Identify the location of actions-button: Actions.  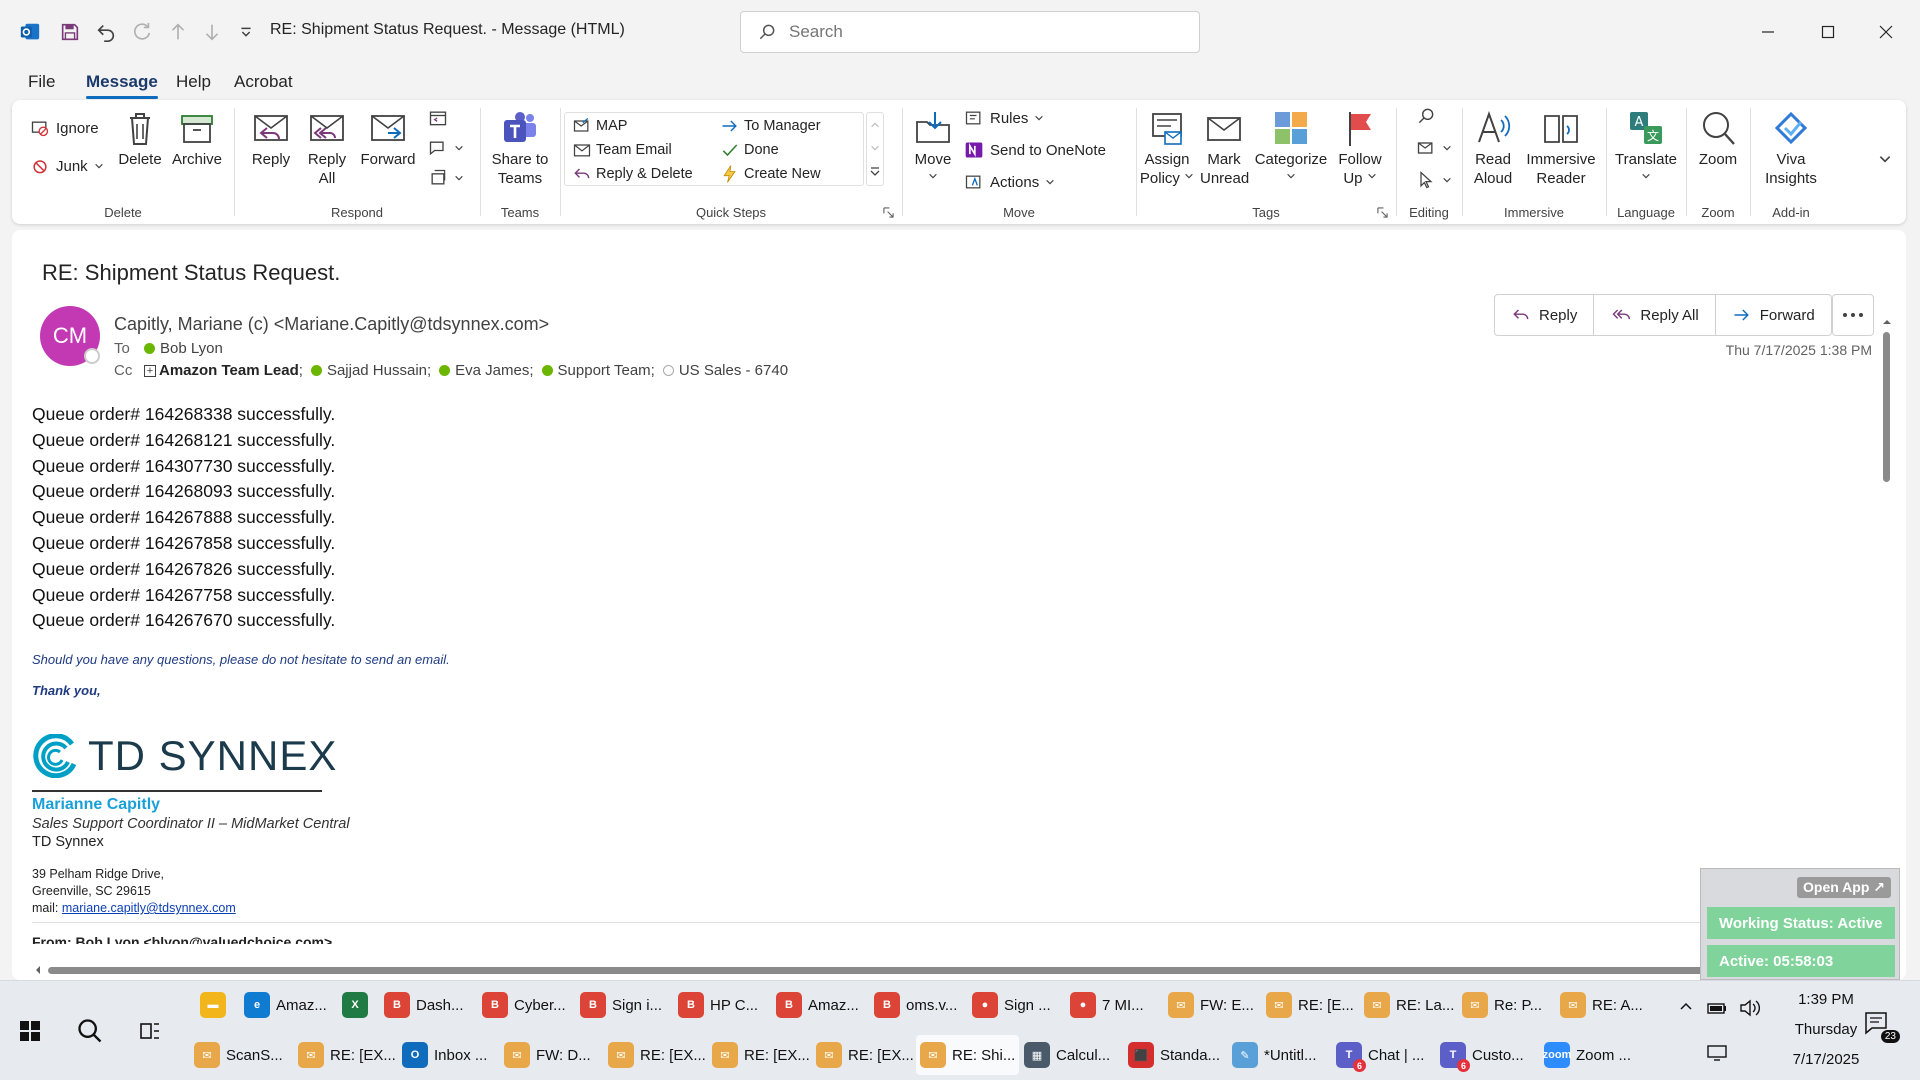
(1009, 182).